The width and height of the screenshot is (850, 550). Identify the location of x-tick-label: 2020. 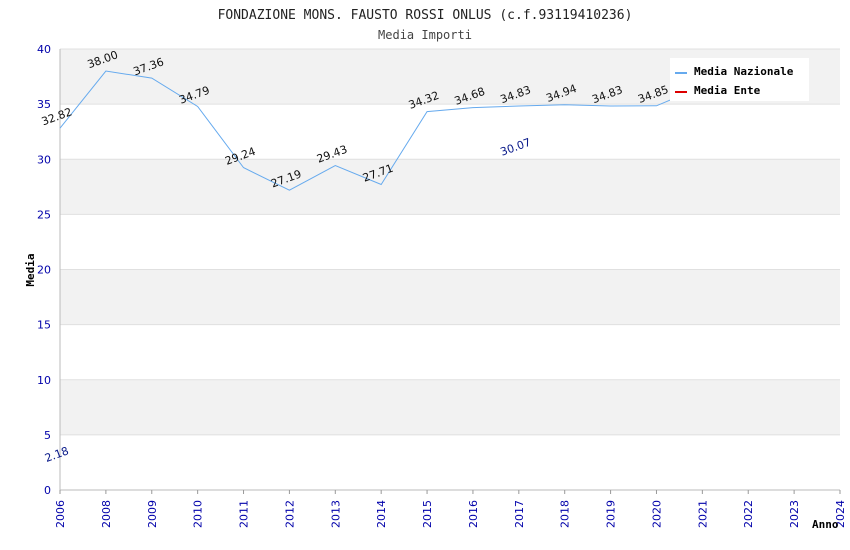
(656, 514).